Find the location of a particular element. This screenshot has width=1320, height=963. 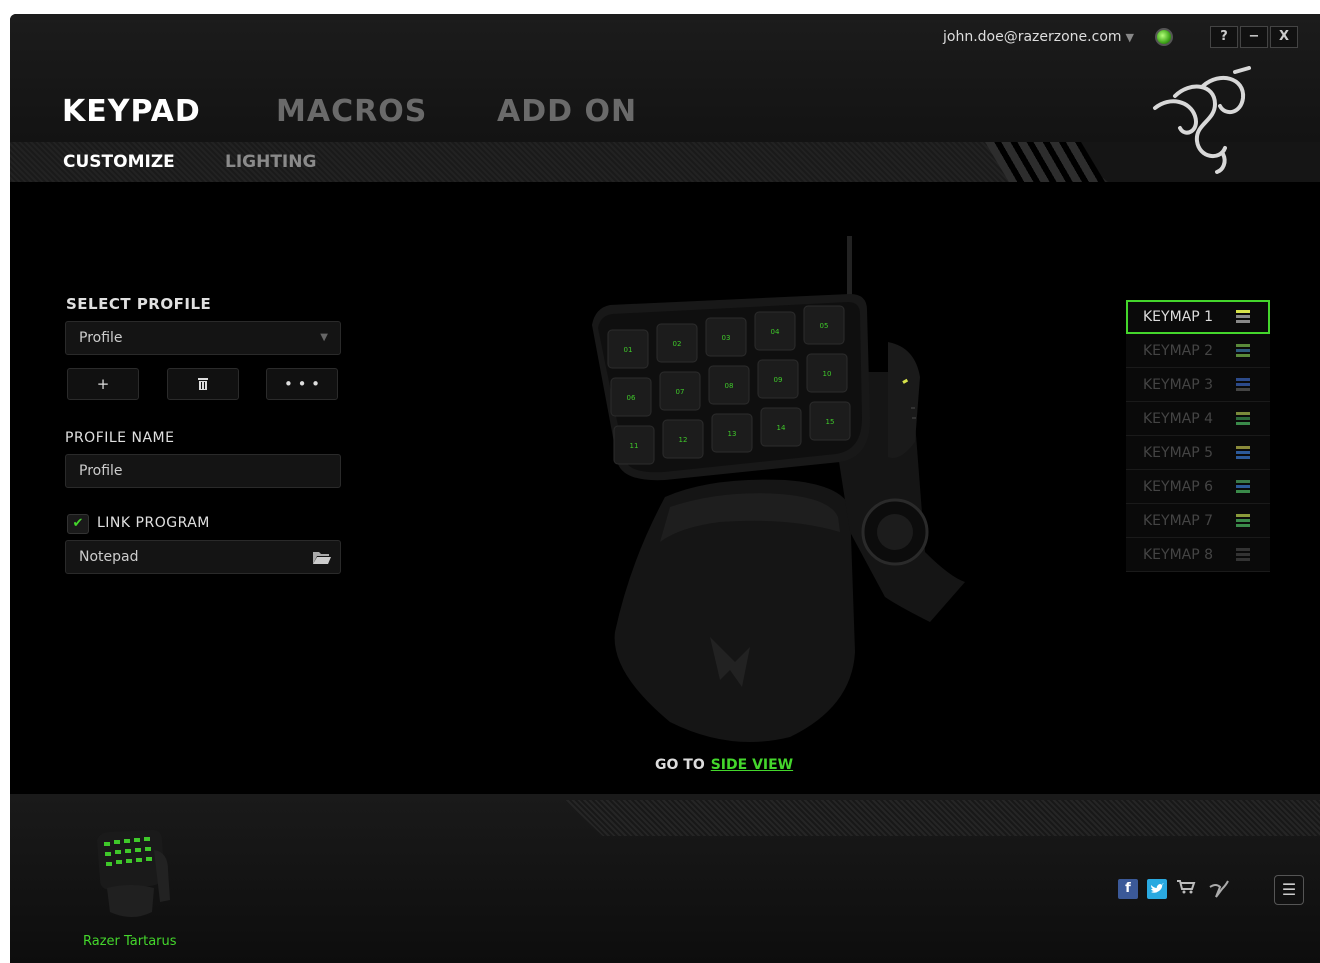

razer-insider-icon is located at coordinates (1218, 889).